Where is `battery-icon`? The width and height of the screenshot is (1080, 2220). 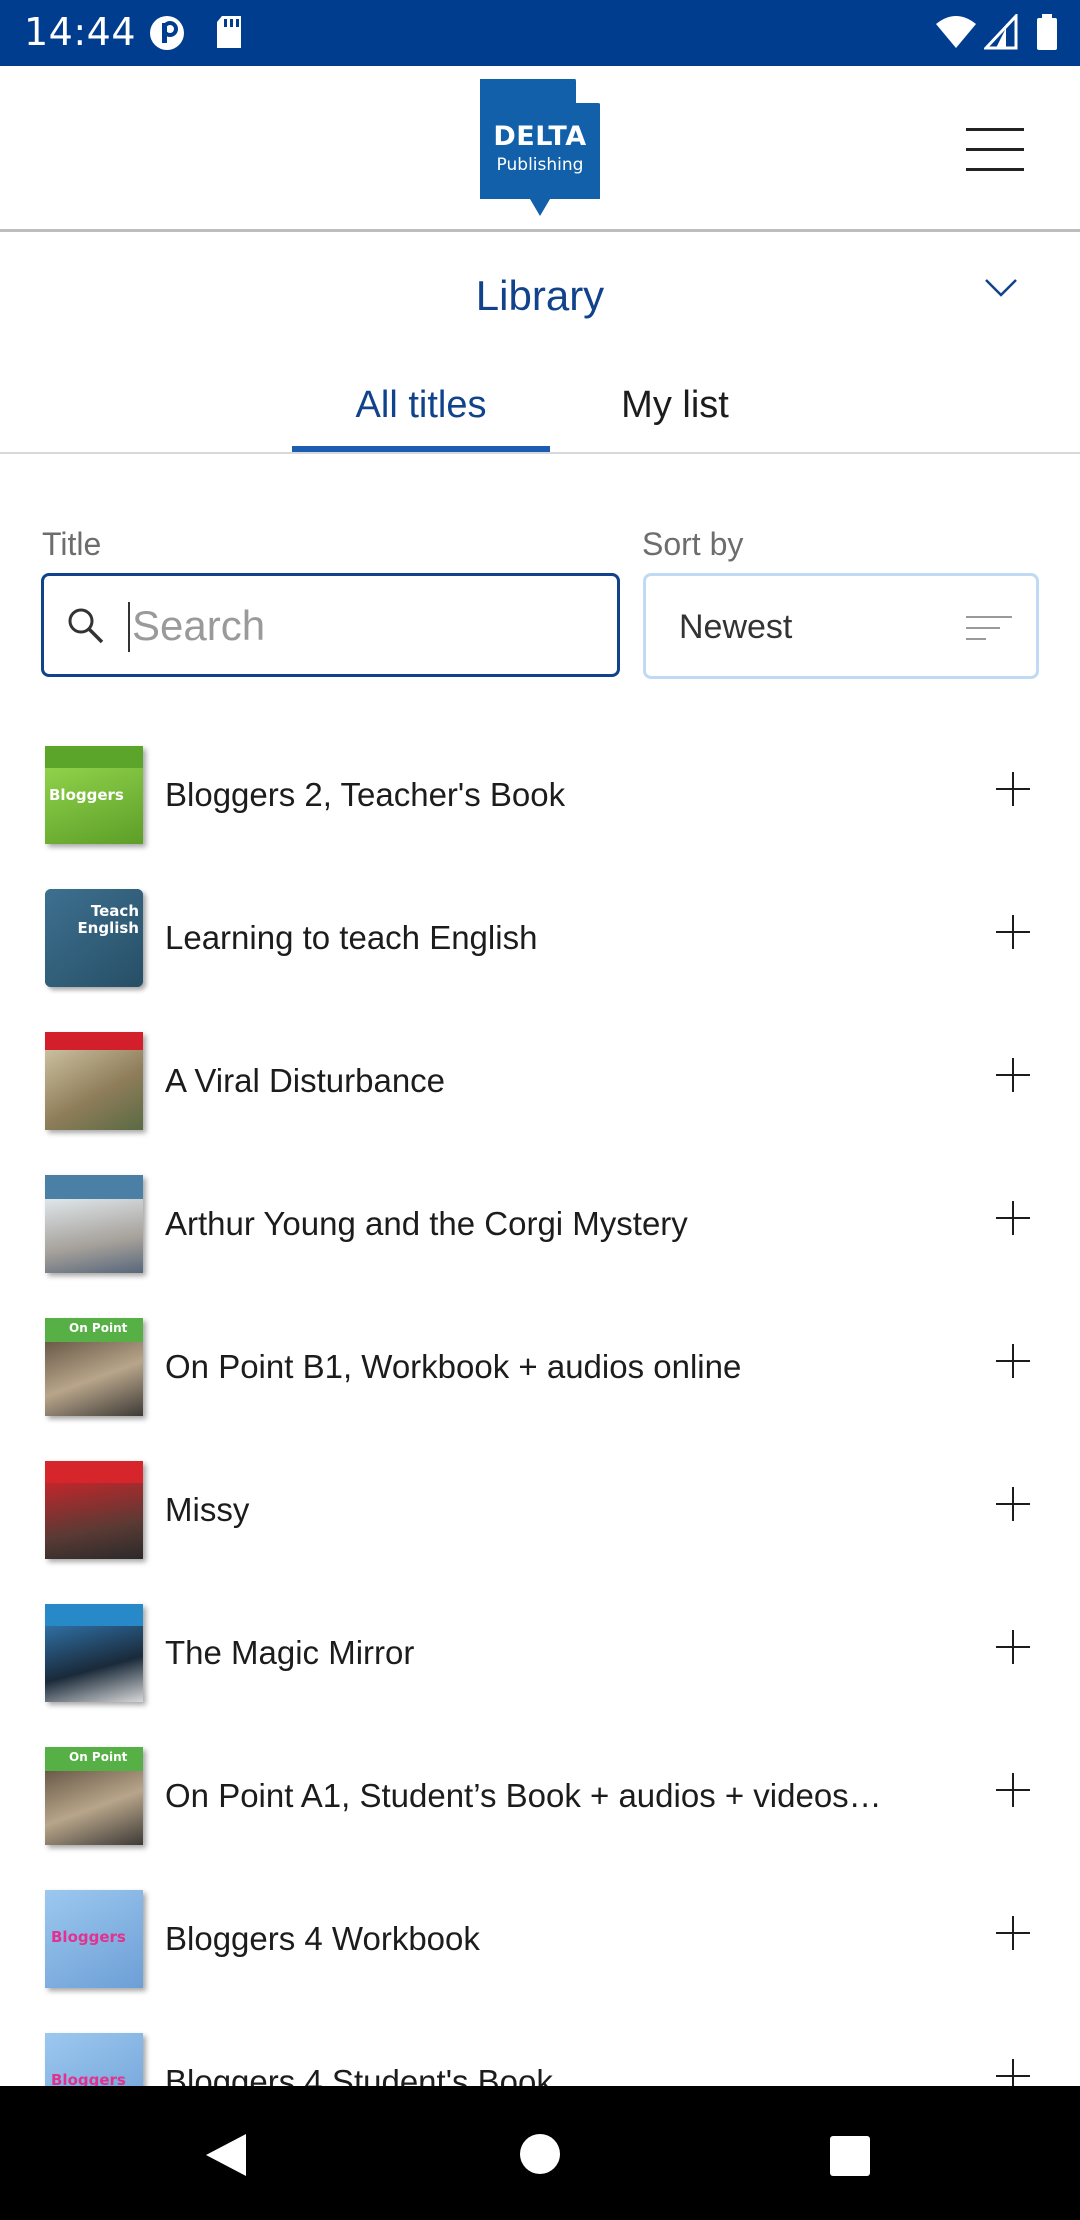 battery-icon is located at coordinates (1047, 32).